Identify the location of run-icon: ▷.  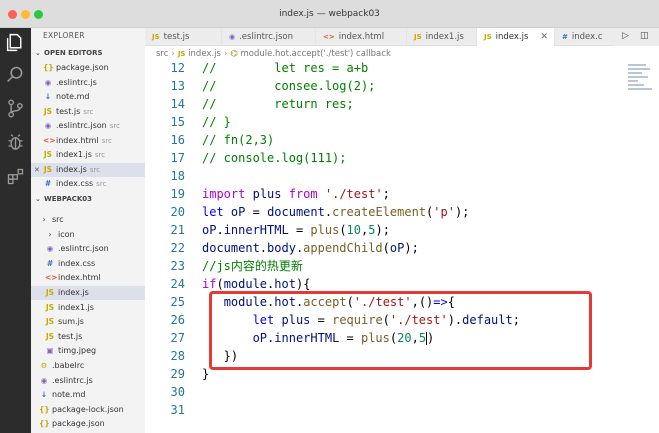
(625, 36).